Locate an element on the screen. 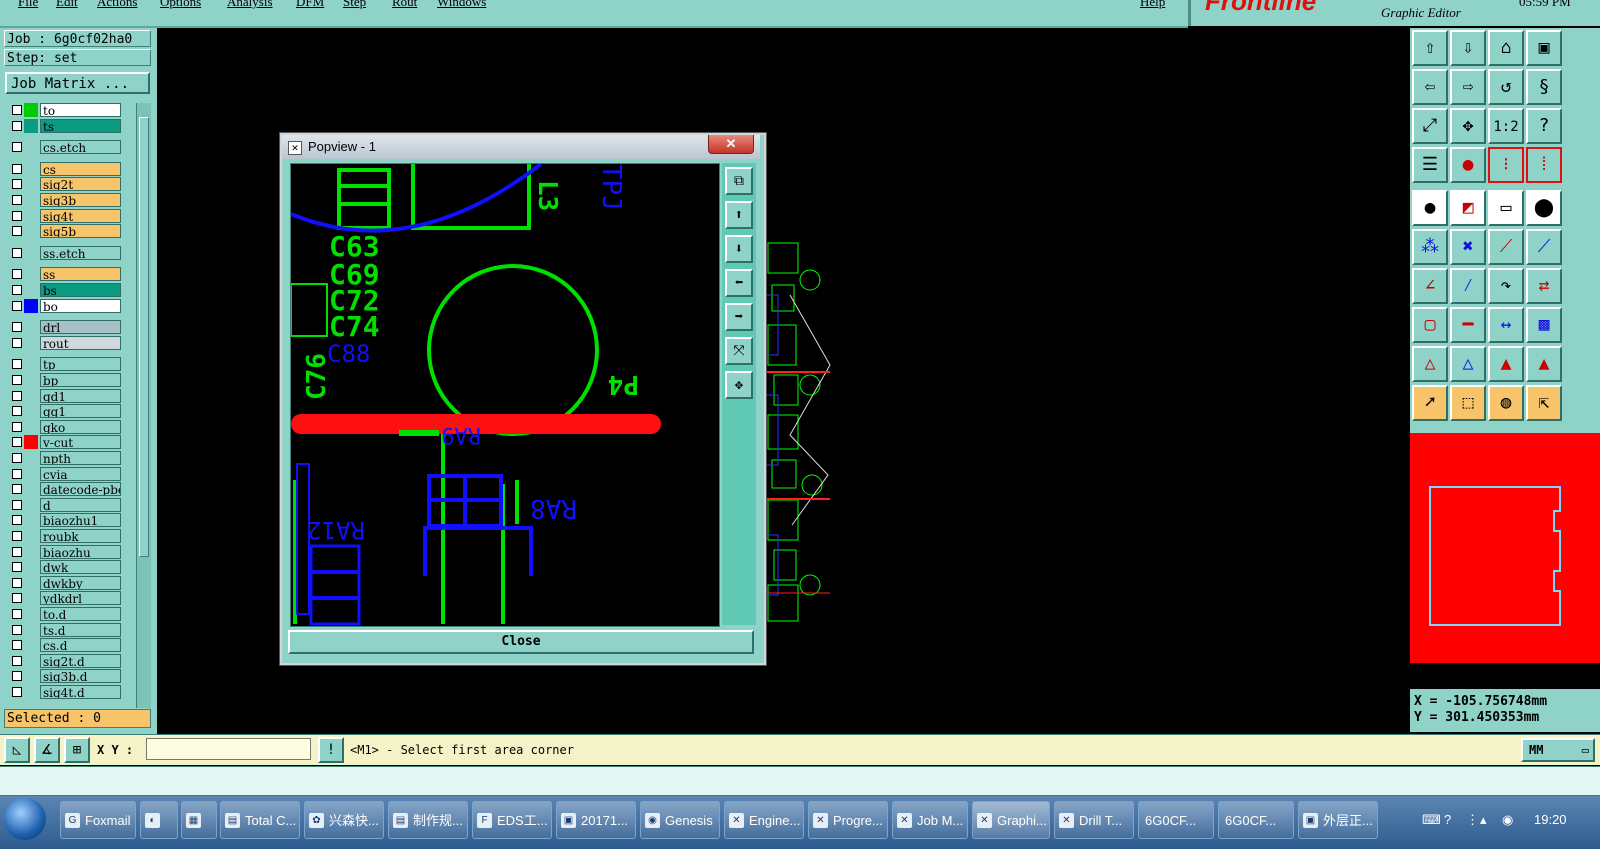 The image size is (1600, 849). tool-connect-button: ⁂ is located at coordinates (1430, 247).